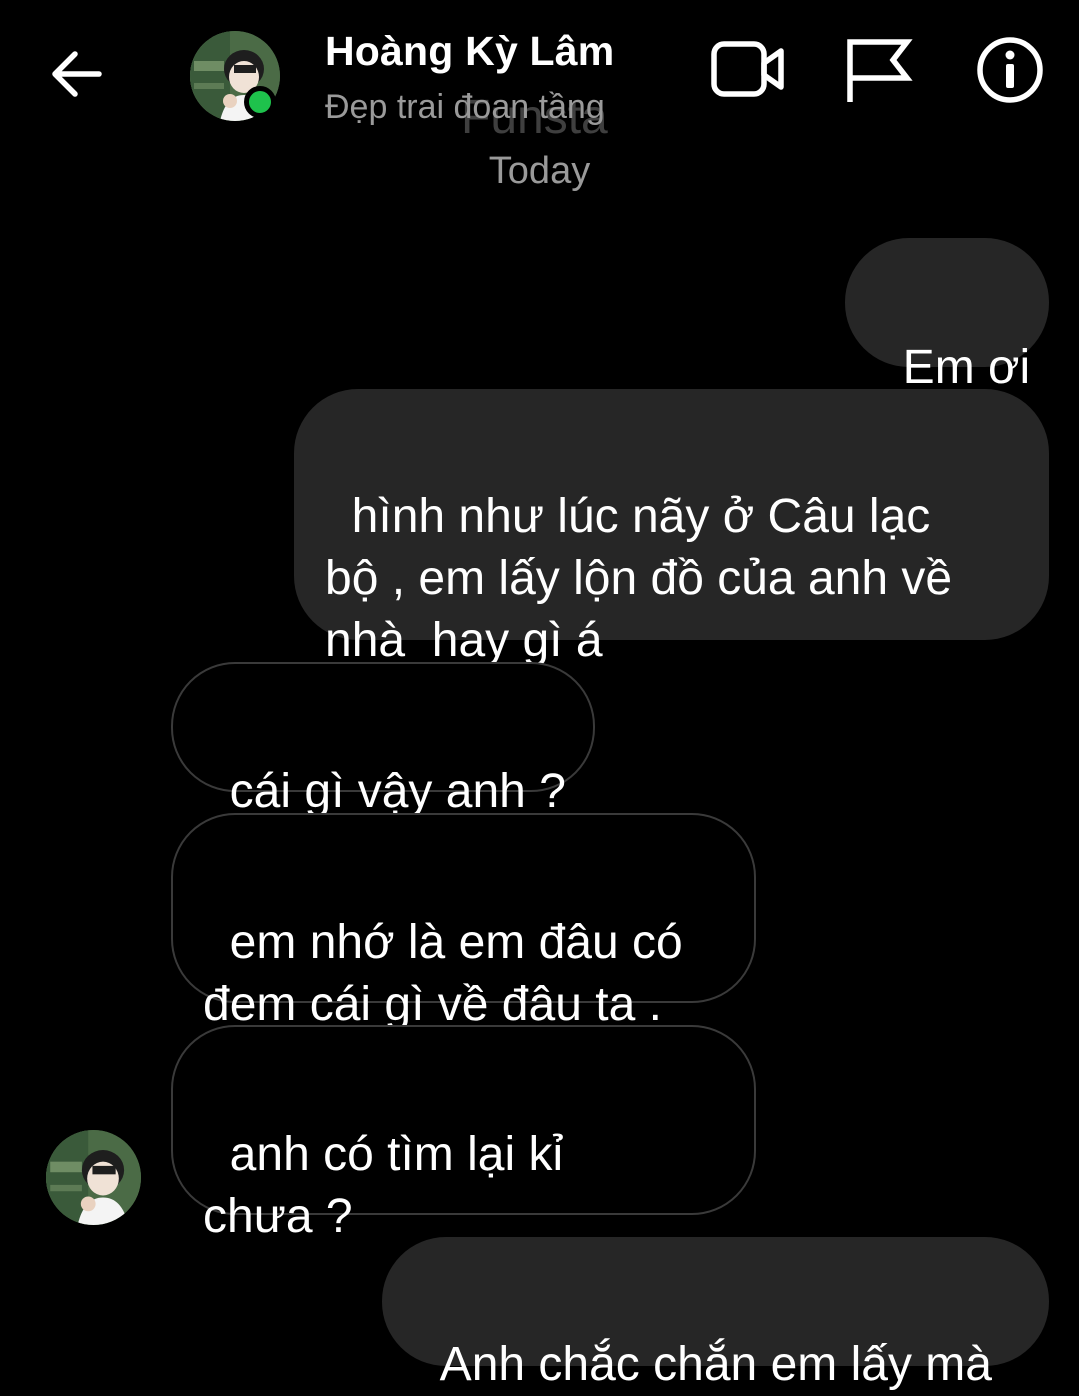 Image resolution: width=1079 pixels, height=1396 pixels. What do you see at coordinates (715, 1364) in the screenshot?
I see `message-text: Anh chắc chắn em lấy mà` at bounding box center [715, 1364].